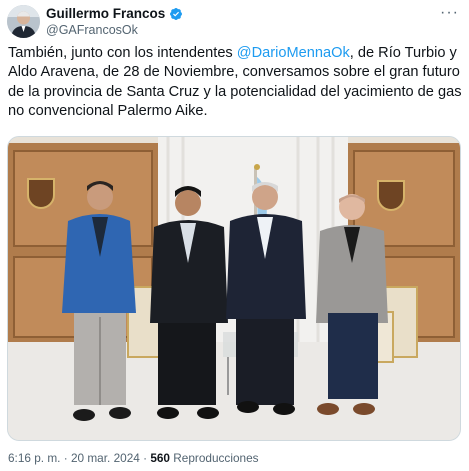 The image size is (469, 471). I want to click on more-icon: ···, so click(449, 13).